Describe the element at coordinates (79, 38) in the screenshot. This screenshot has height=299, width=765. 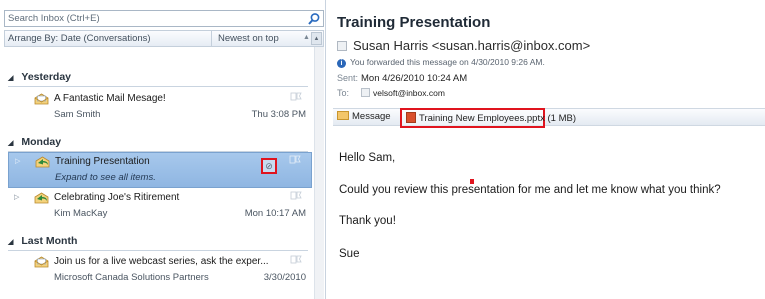
I see `arrange-by-label: Arrange By: Date (Conversations)` at that location.